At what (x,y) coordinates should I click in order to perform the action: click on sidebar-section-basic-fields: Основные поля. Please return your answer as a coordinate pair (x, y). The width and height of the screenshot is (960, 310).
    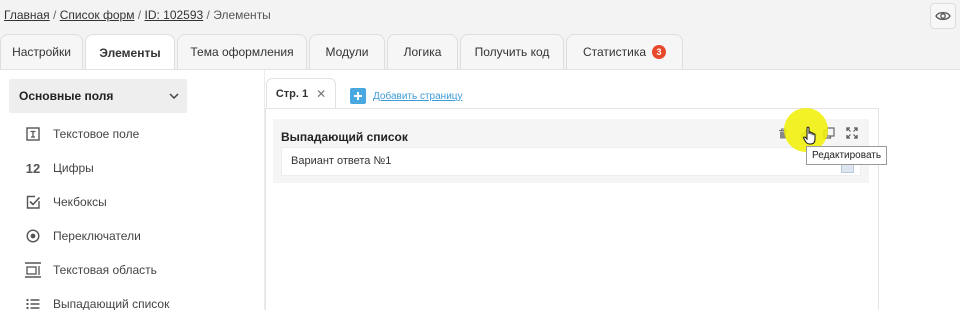
    Looking at the image, I should click on (98, 96).